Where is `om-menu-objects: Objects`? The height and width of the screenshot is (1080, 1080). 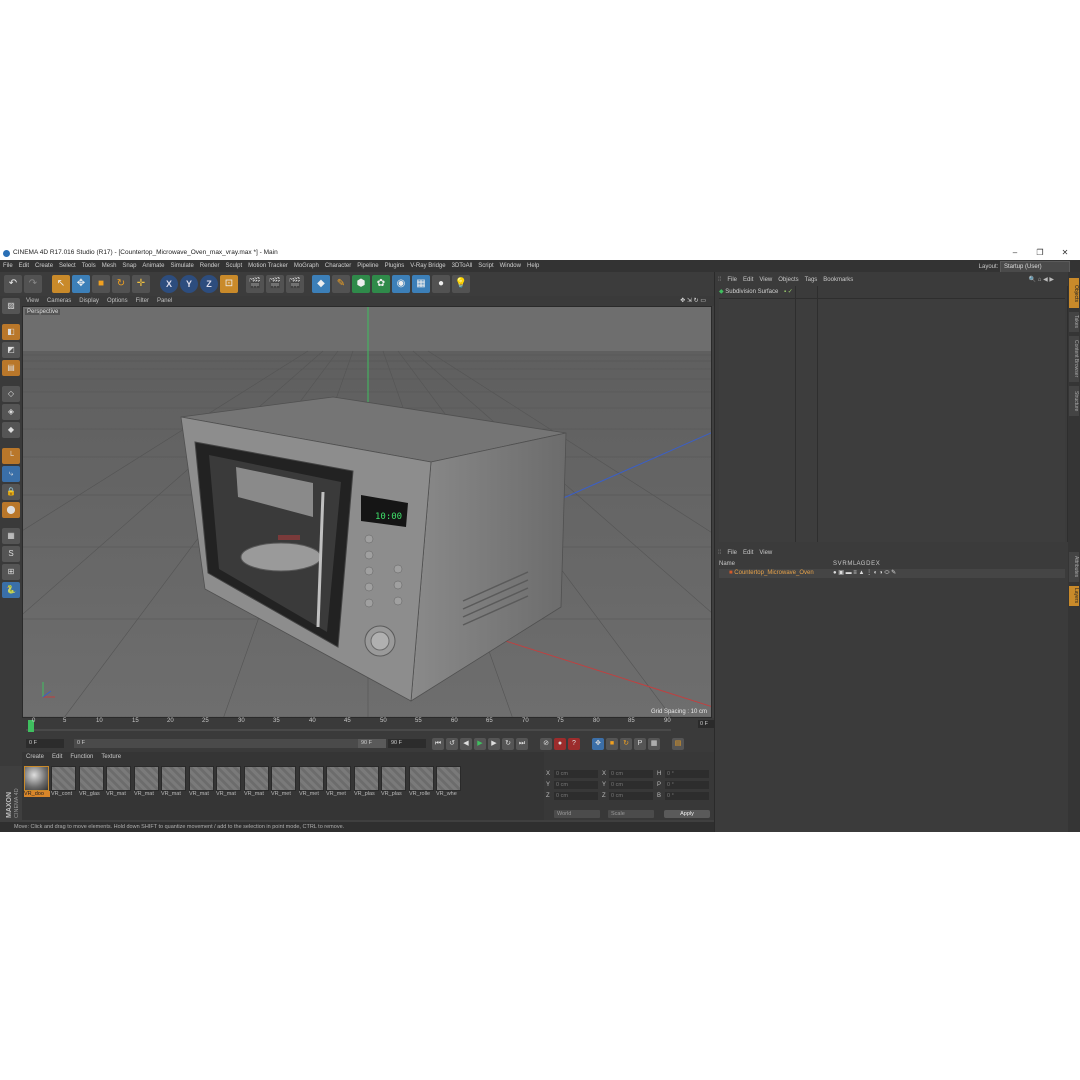 om-menu-objects: Objects is located at coordinates (788, 280).